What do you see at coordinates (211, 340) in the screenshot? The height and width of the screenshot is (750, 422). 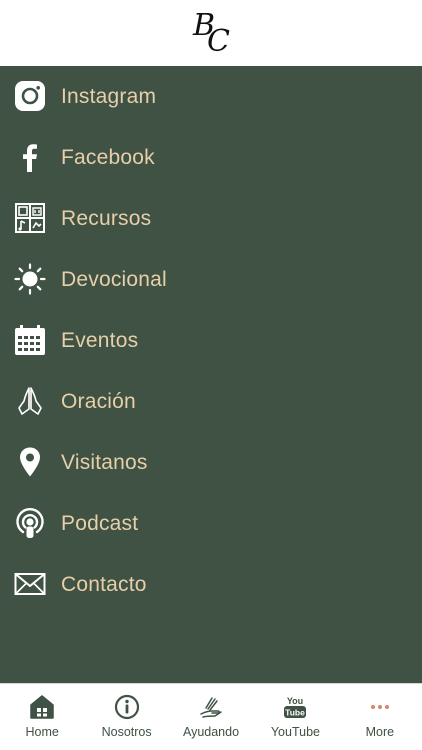 I see `menu-item-eventos: Eventos` at bounding box center [211, 340].